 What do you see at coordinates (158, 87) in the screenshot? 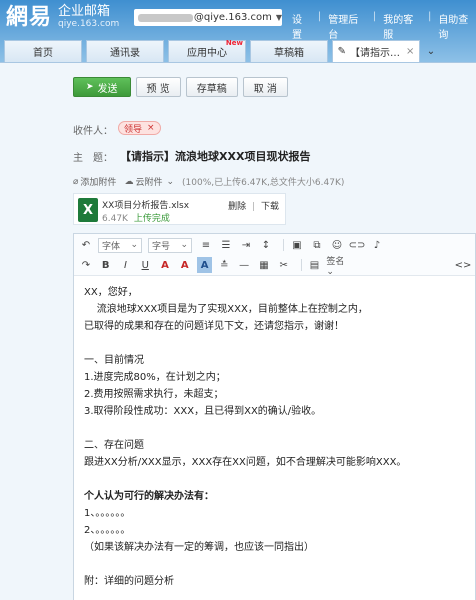
I see `preview-button: 预 览` at bounding box center [158, 87].